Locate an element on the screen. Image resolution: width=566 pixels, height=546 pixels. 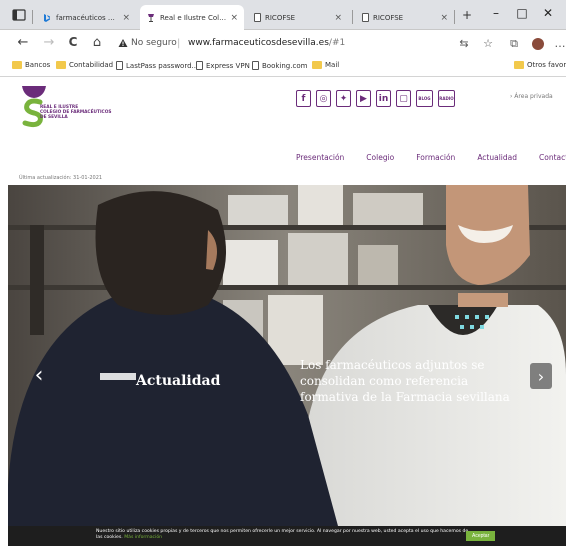
home-button: ⌂ is located at coordinates (97, 42).